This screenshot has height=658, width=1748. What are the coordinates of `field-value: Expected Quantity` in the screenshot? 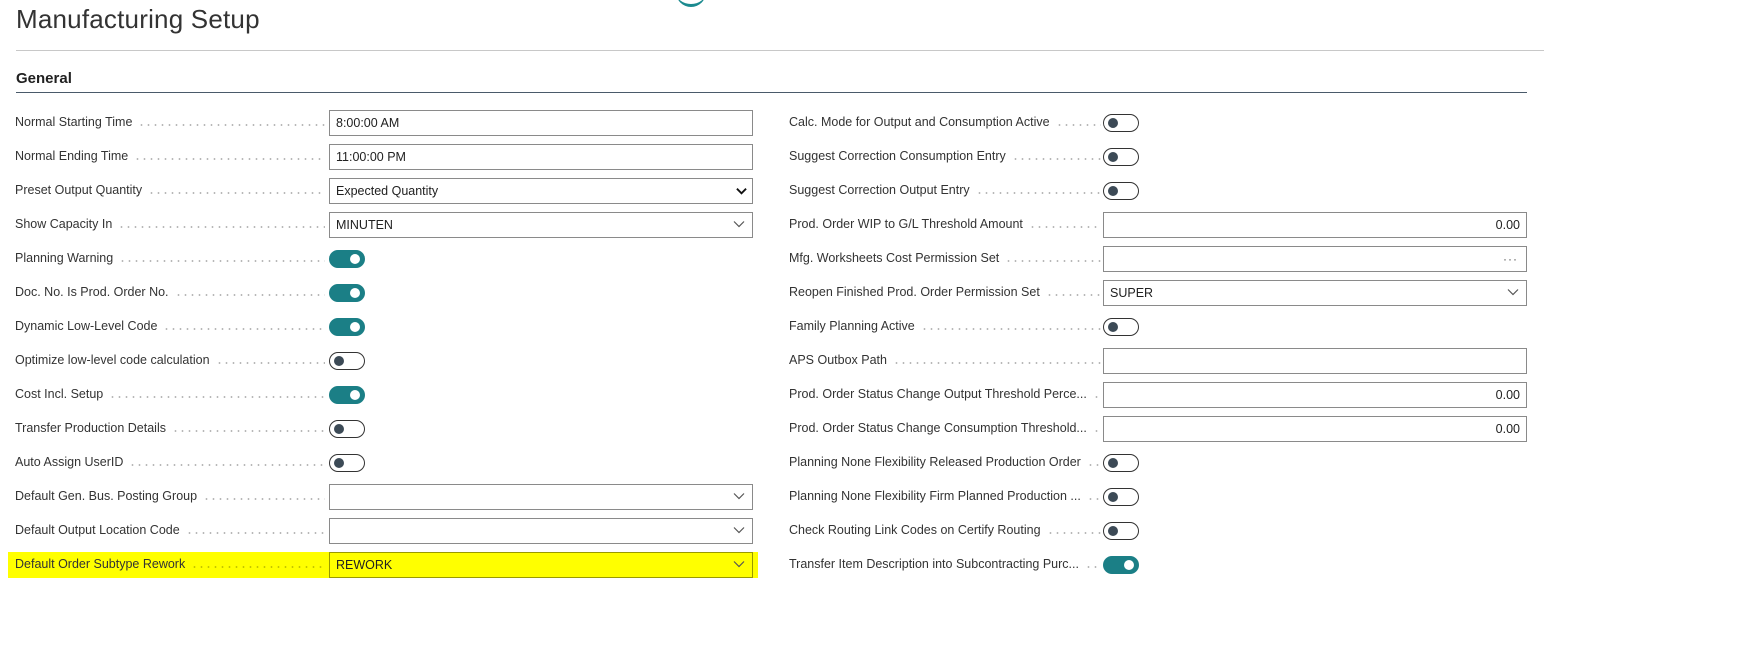 It's located at (387, 191).